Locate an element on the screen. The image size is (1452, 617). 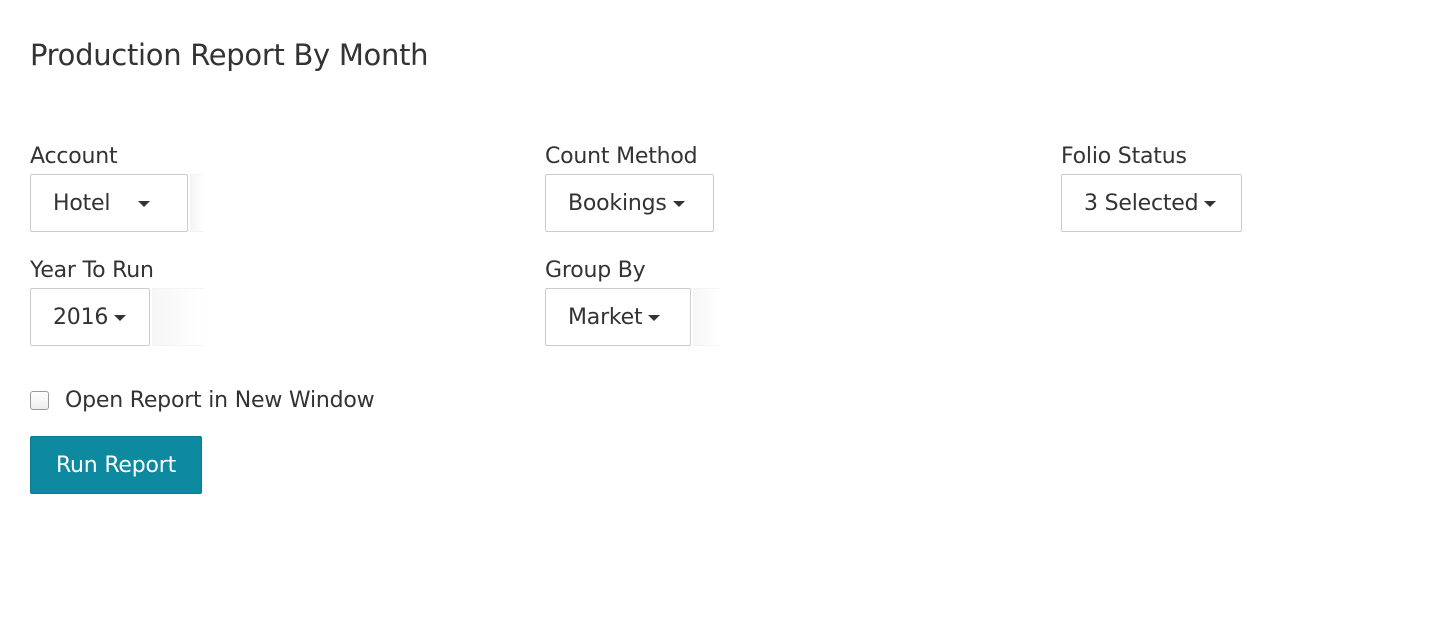
count-method-label: Count Method is located at coordinates (621, 156).